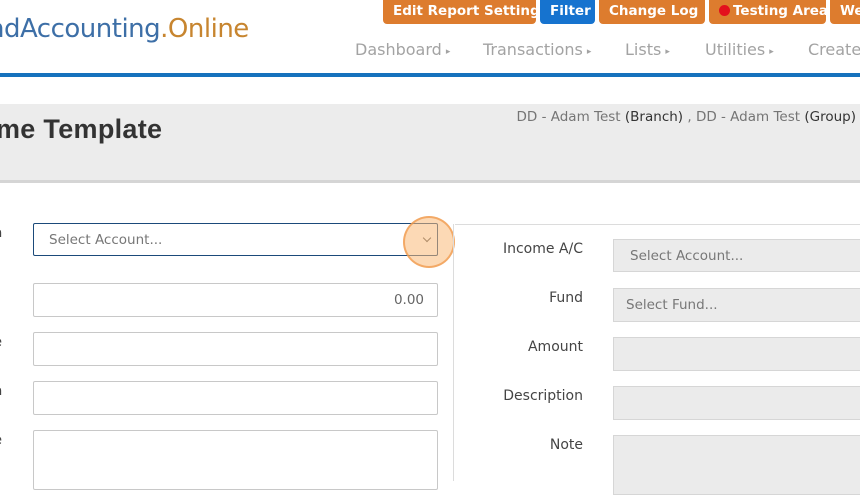 This screenshot has width=860, height=495. I want to click on description-label: Description, so click(543, 396).